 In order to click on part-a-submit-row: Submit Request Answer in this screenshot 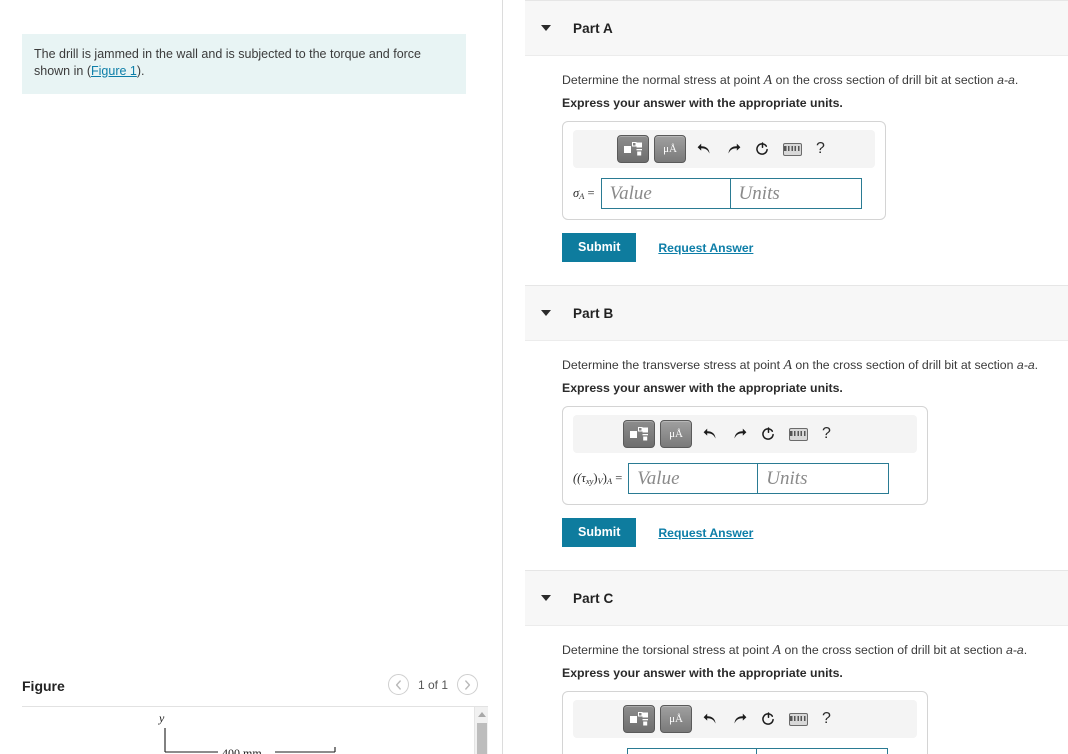, I will do `click(815, 247)`.